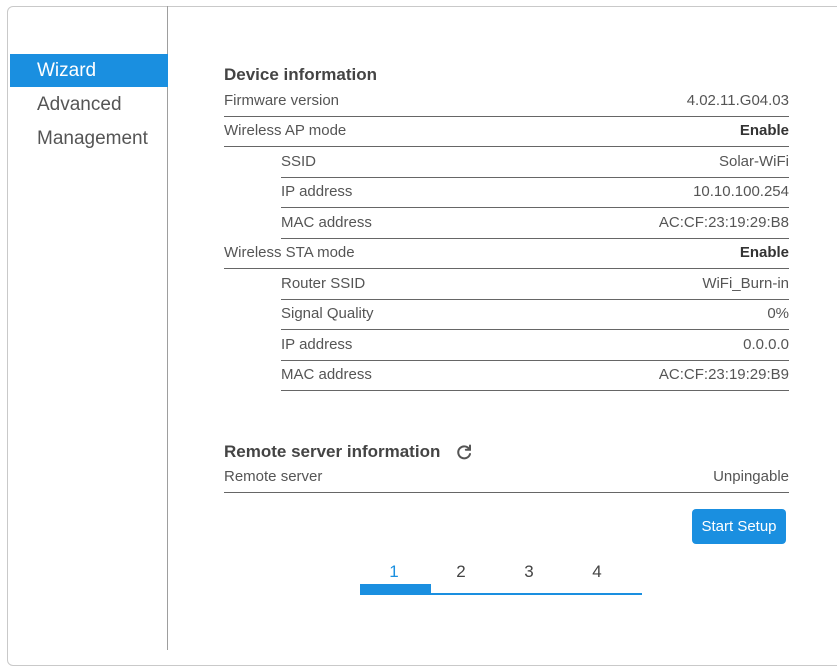 Image resolution: width=837 pixels, height=666 pixels. I want to click on ap-mac-address-label: MAC address, so click(326, 222).